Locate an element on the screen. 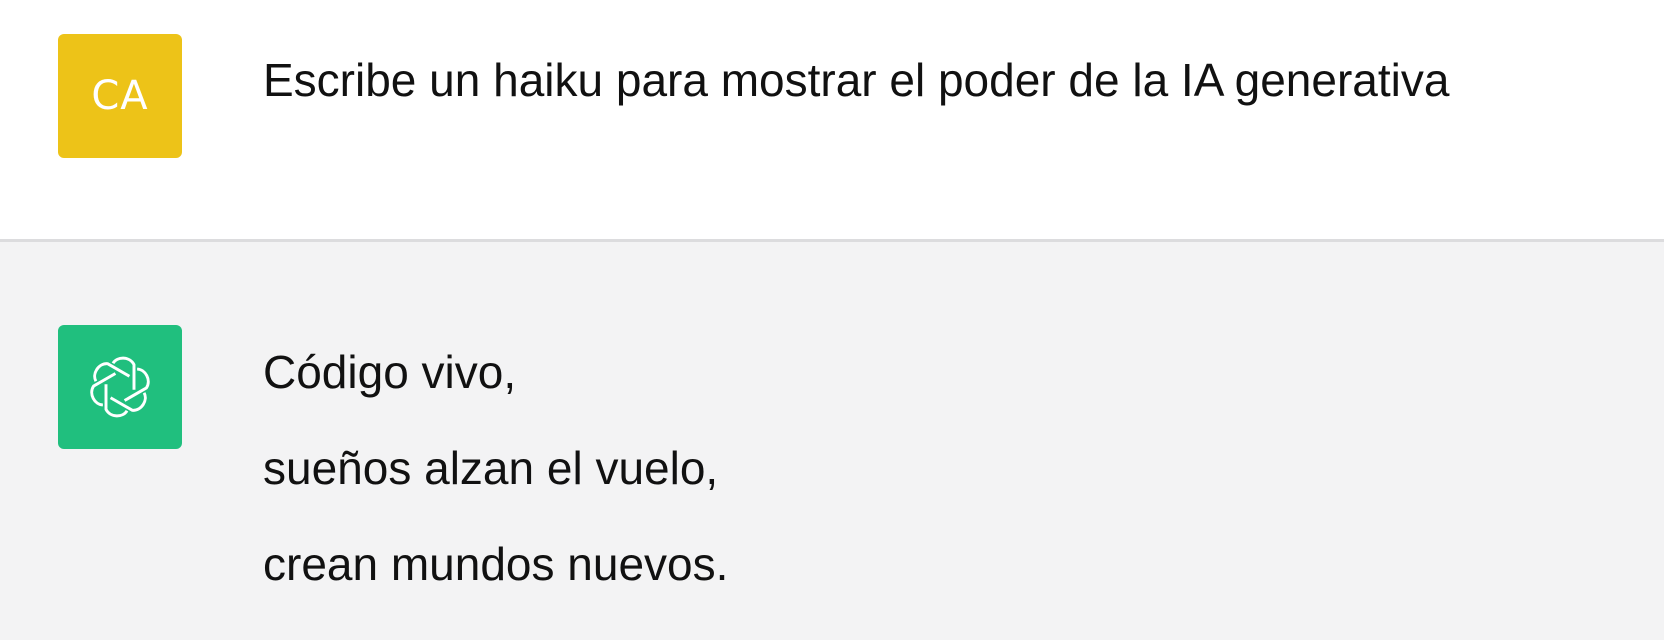 The image size is (1664, 640). user-avatar-initials: CA is located at coordinates (120, 96).